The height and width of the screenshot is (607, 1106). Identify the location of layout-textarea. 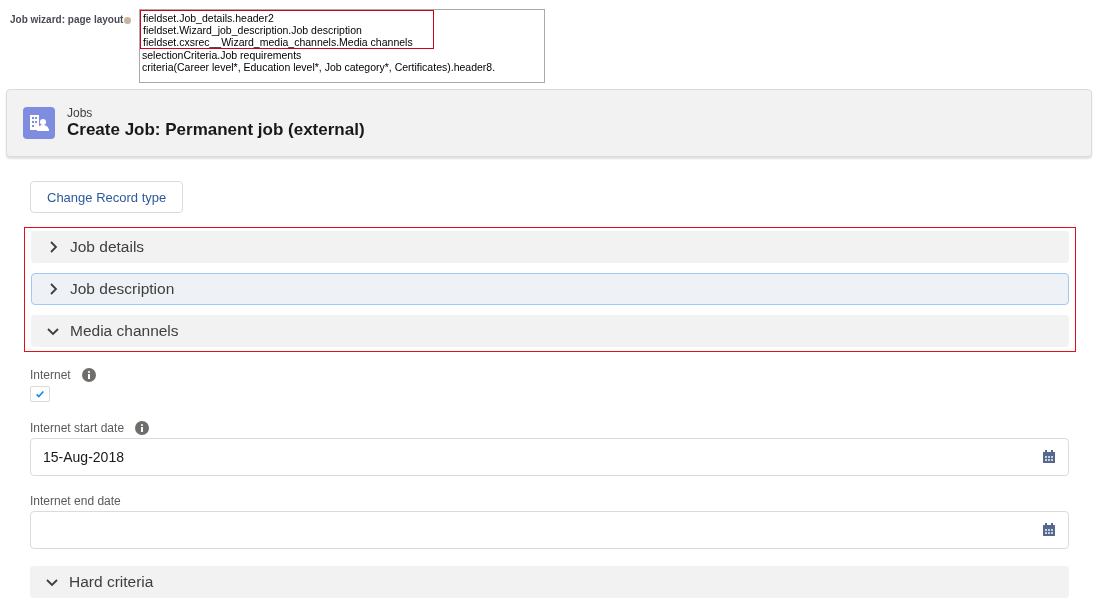
(342, 46).